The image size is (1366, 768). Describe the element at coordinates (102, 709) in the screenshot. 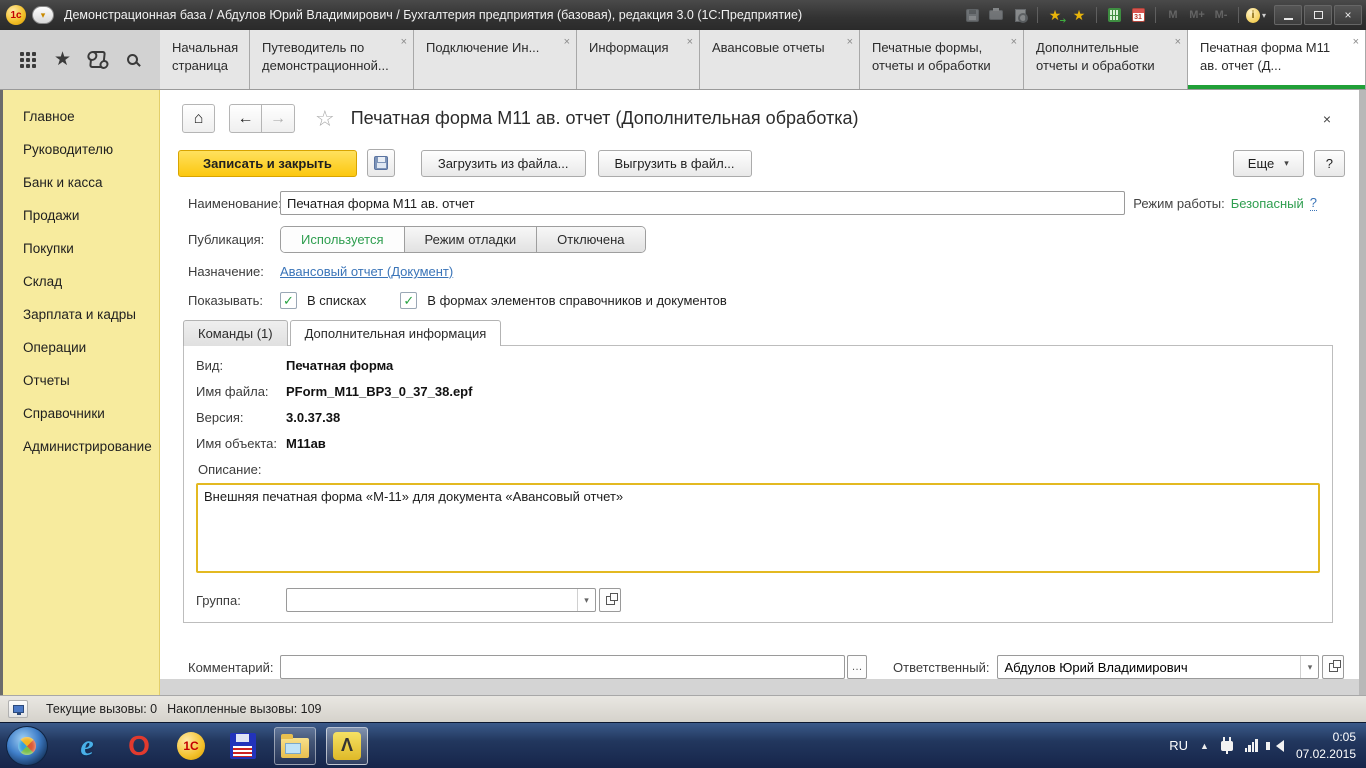

I see `current-calls: Текущие вызовы: 0` at that location.